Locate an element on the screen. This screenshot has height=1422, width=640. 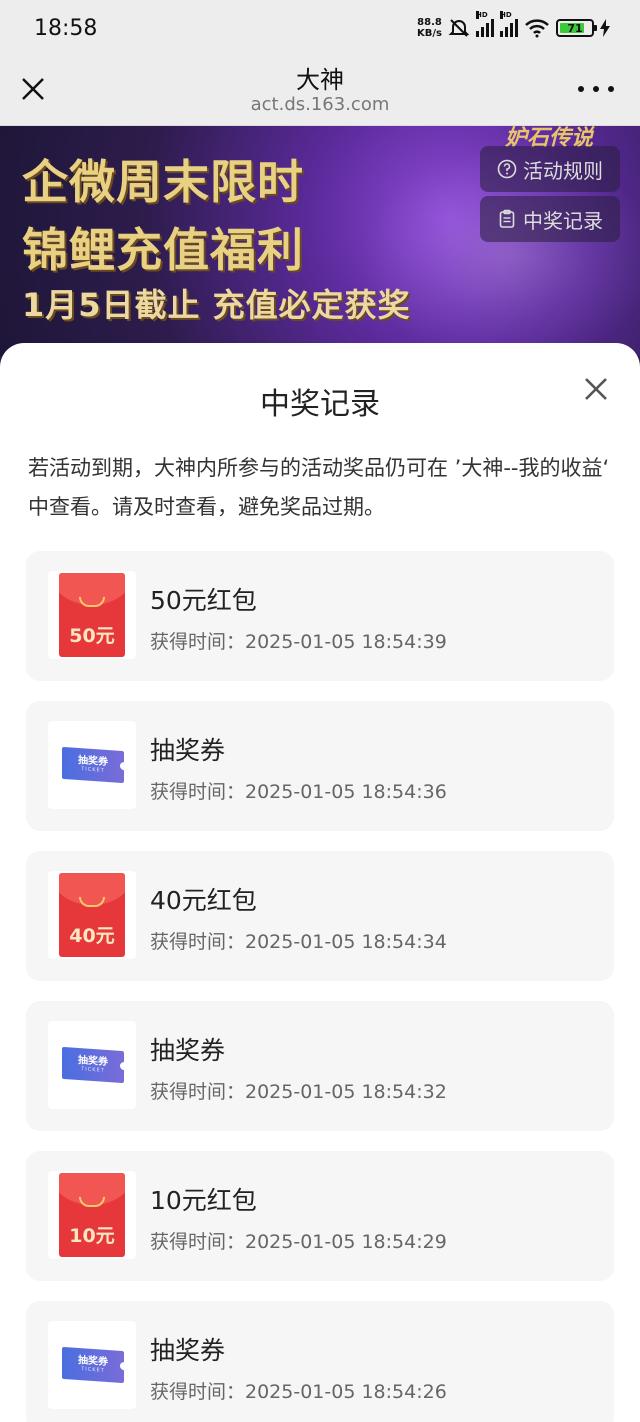
page-url: act.ds.163.com is located at coordinates (320, 104).